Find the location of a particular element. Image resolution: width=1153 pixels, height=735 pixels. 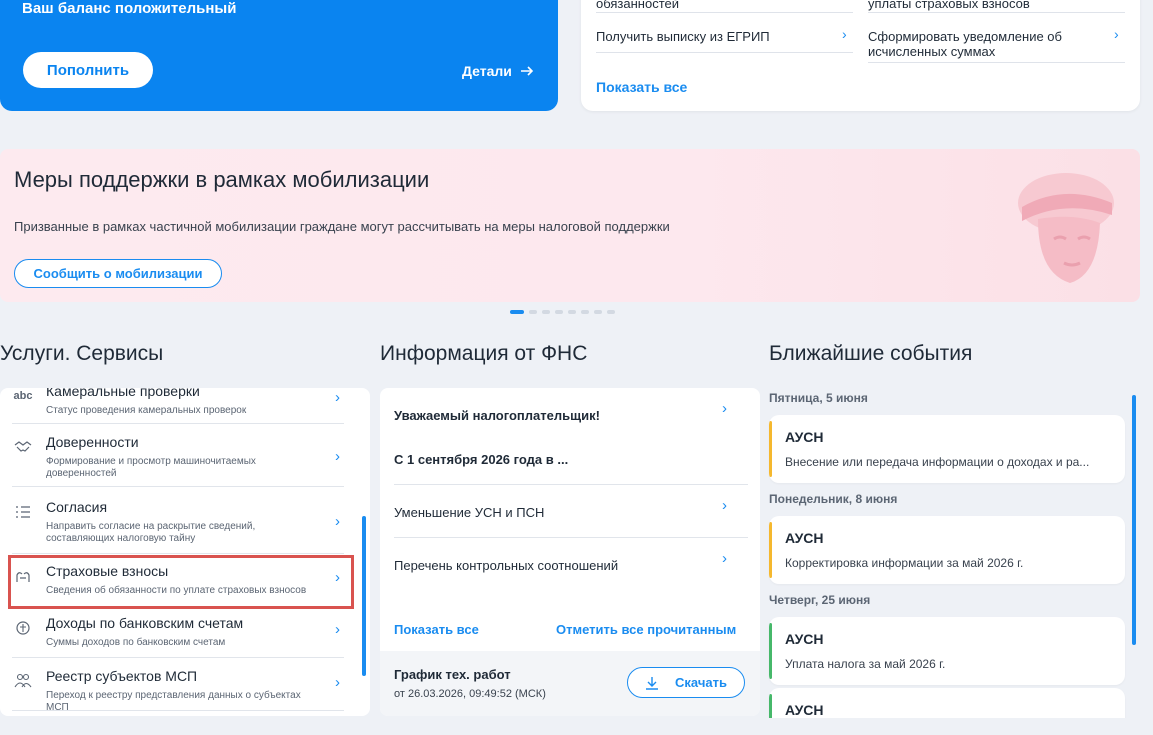

service-link: Получить выписку из ЕГРИП is located at coordinates (683, 36).